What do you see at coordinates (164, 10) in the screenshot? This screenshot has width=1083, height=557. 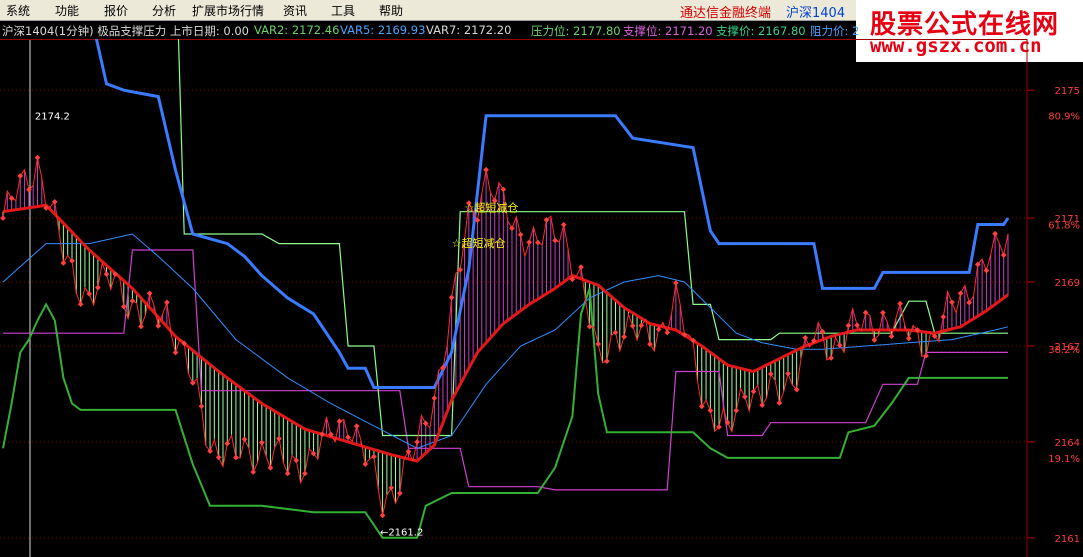 I see `menu-analysis: 分析` at bounding box center [164, 10].